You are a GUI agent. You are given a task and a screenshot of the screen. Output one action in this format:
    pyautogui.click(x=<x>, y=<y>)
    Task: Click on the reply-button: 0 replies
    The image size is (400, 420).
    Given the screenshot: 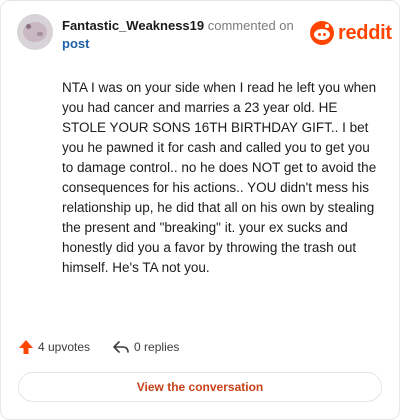 What is the action you would take?
    pyautogui.click(x=145, y=347)
    